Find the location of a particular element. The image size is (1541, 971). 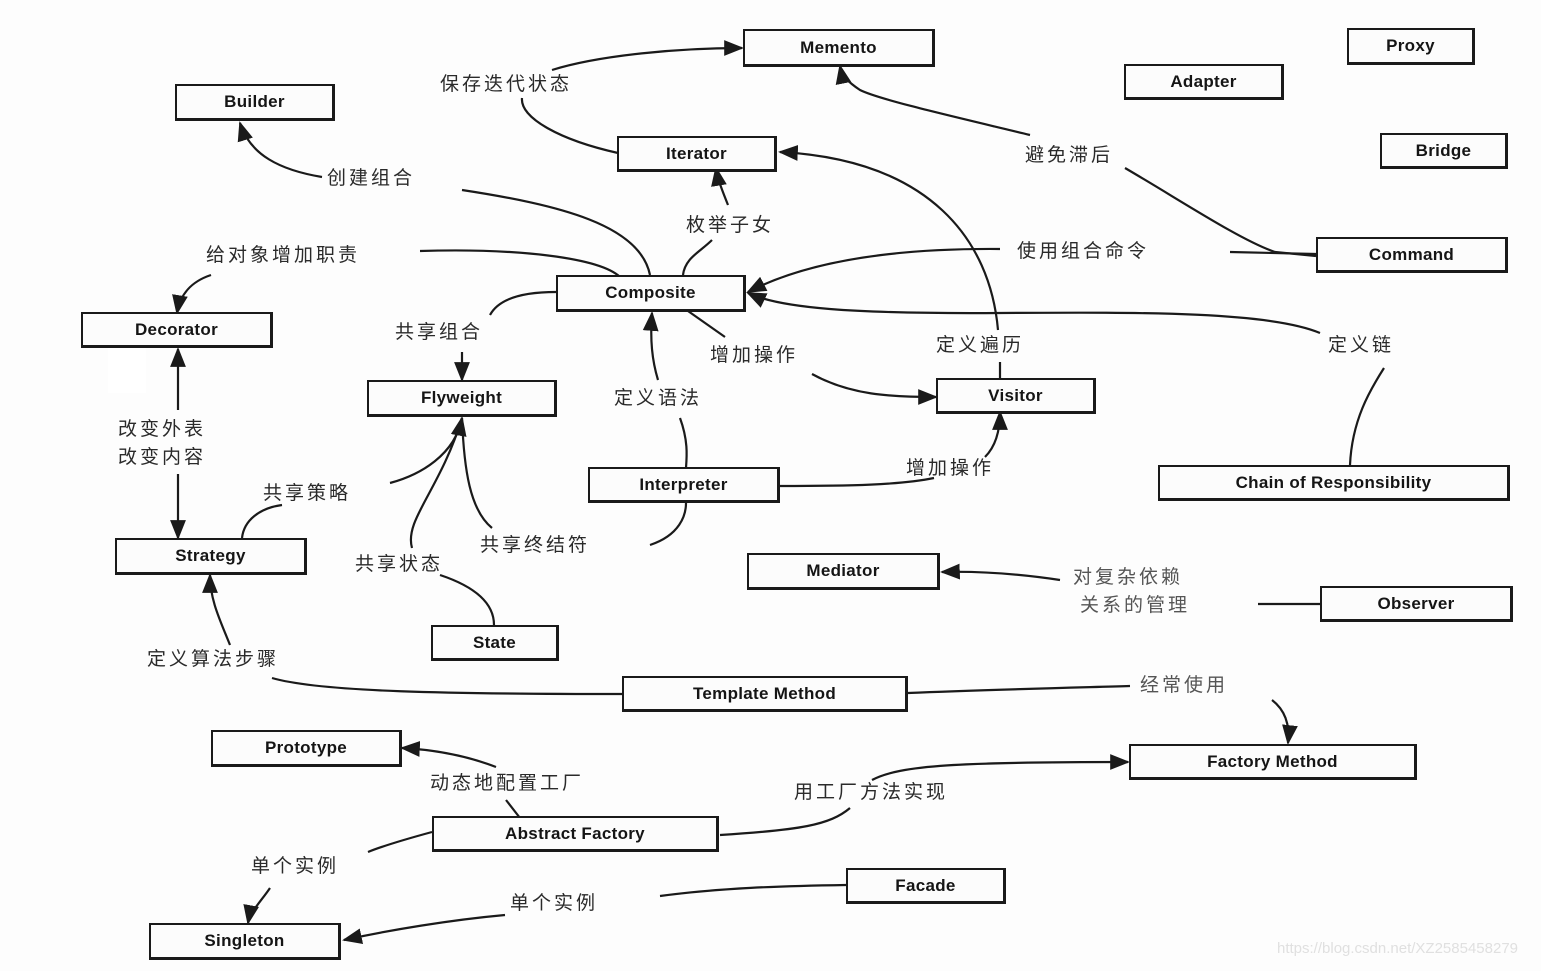

edge-command-composite-a is located at coordinates (1273, 253).